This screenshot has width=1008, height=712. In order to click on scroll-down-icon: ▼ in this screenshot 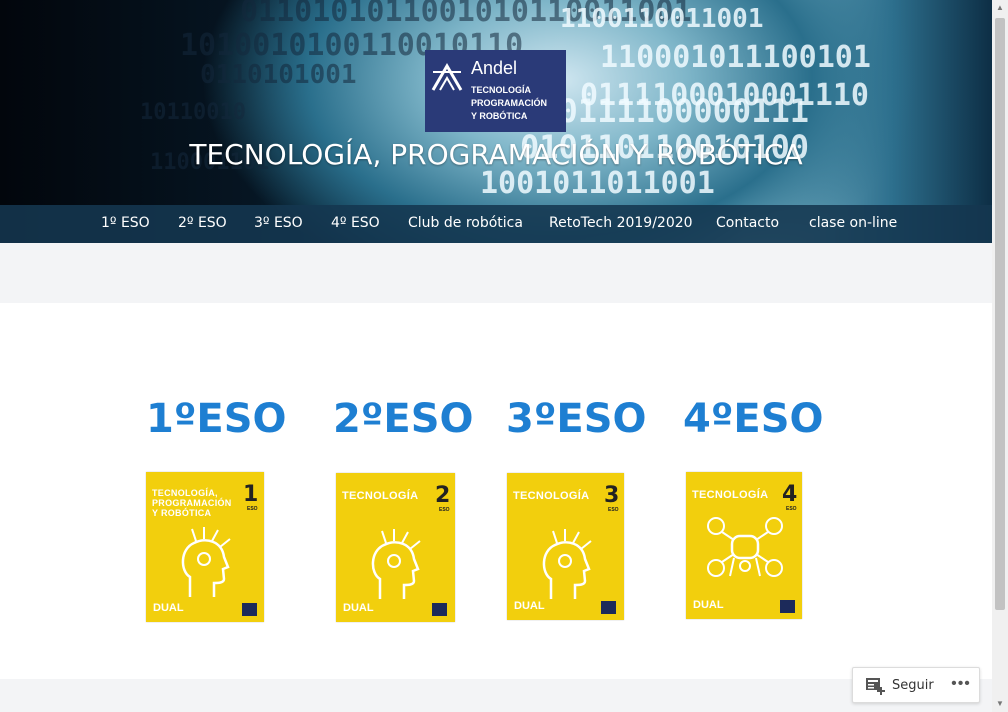, I will do `click(1000, 704)`.